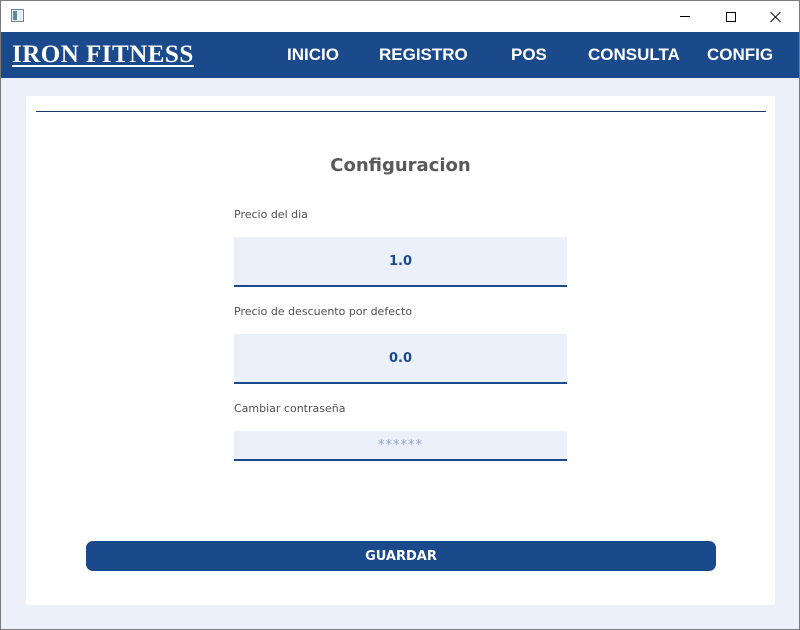 Image resolution: width=800 pixels, height=630 pixels. What do you see at coordinates (400, 165) in the screenshot?
I see `page-title: Configuracion` at bounding box center [400, 165].